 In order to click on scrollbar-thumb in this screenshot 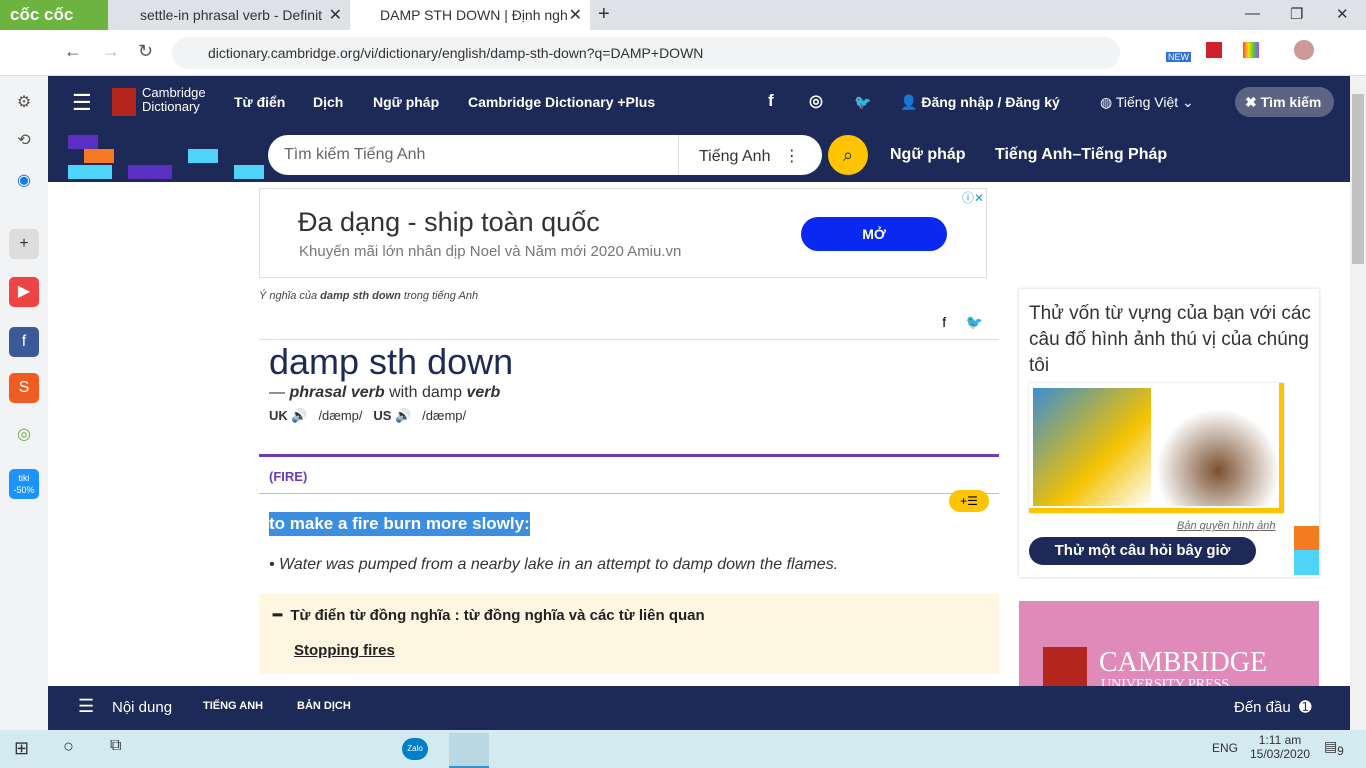, I will do `click(1358, 179)`.